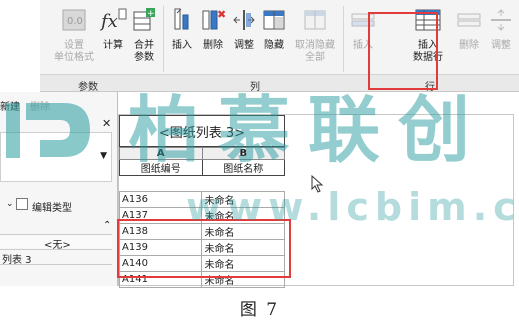  I want to click on highlight-insert-data-row, so click(403, 51).